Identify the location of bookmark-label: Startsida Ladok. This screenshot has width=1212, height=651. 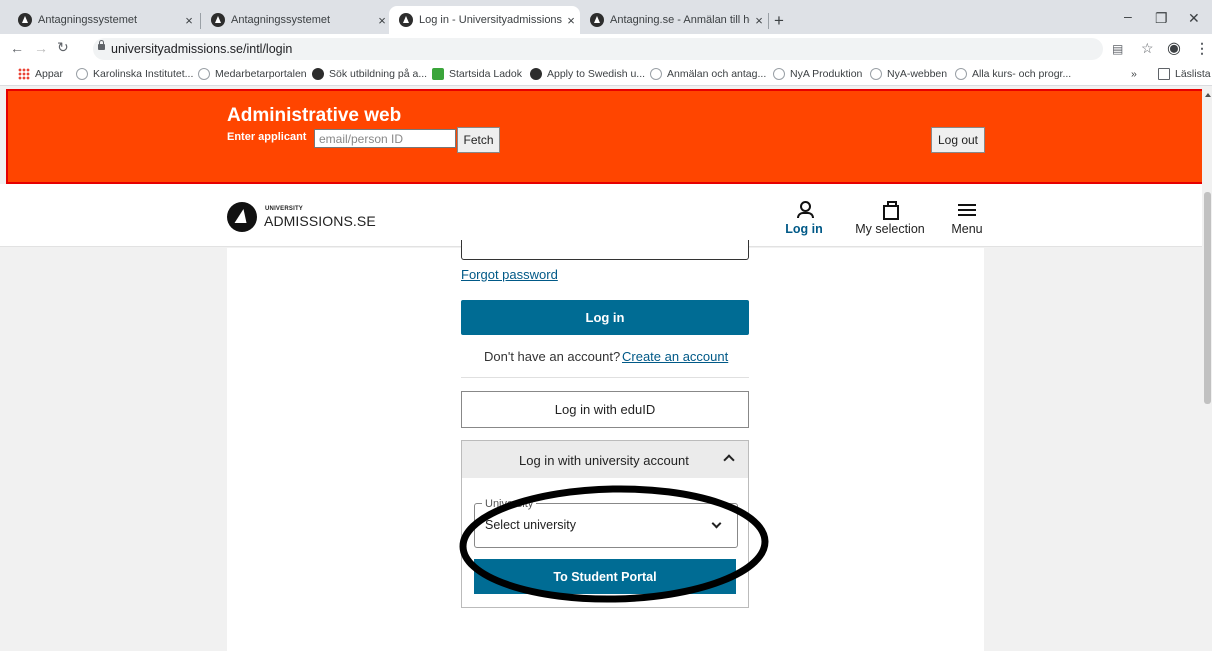
(485, 74).